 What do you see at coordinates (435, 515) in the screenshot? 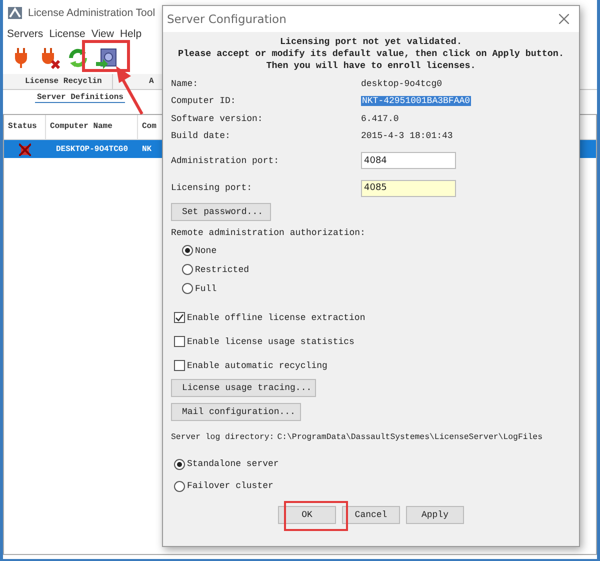
I see `dialog-button: Apply` at bounding box center [435, 515].